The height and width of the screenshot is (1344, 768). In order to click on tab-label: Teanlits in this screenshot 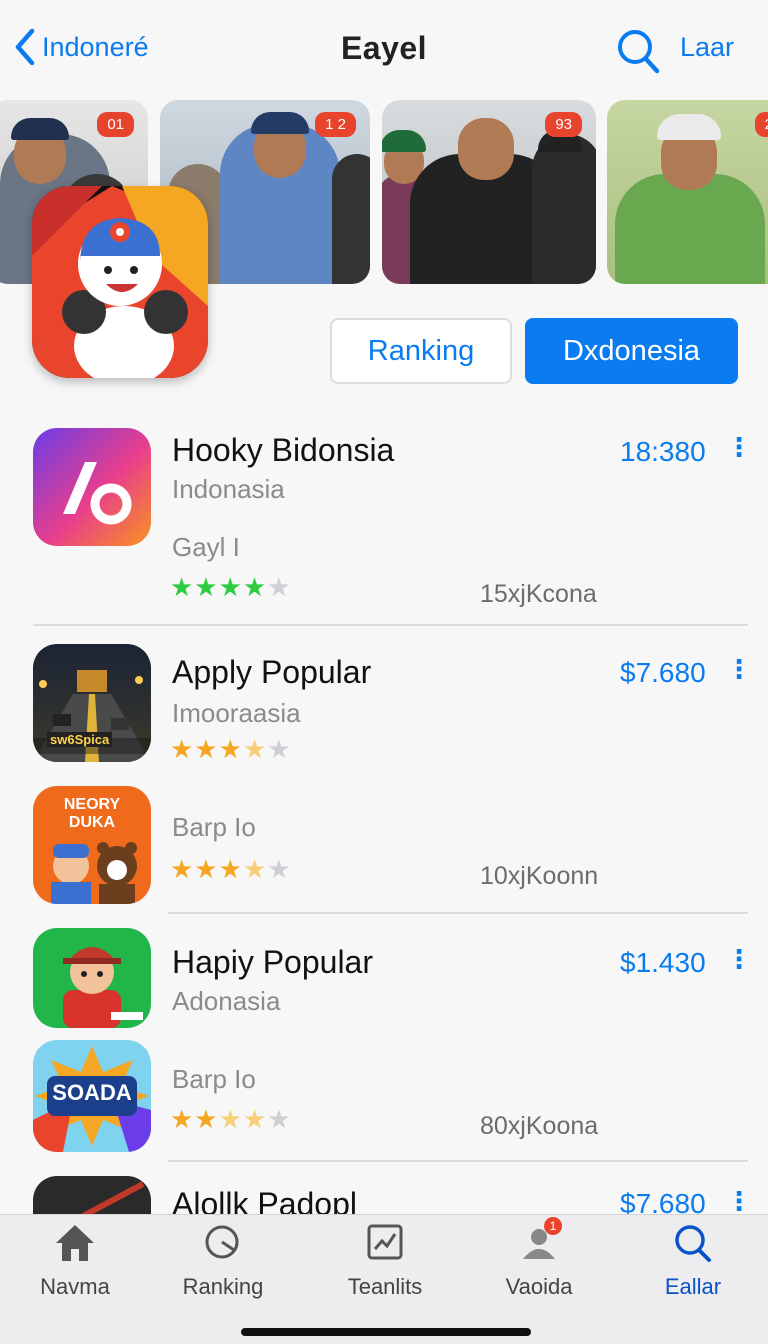, I will do `click(385, 1286)`.